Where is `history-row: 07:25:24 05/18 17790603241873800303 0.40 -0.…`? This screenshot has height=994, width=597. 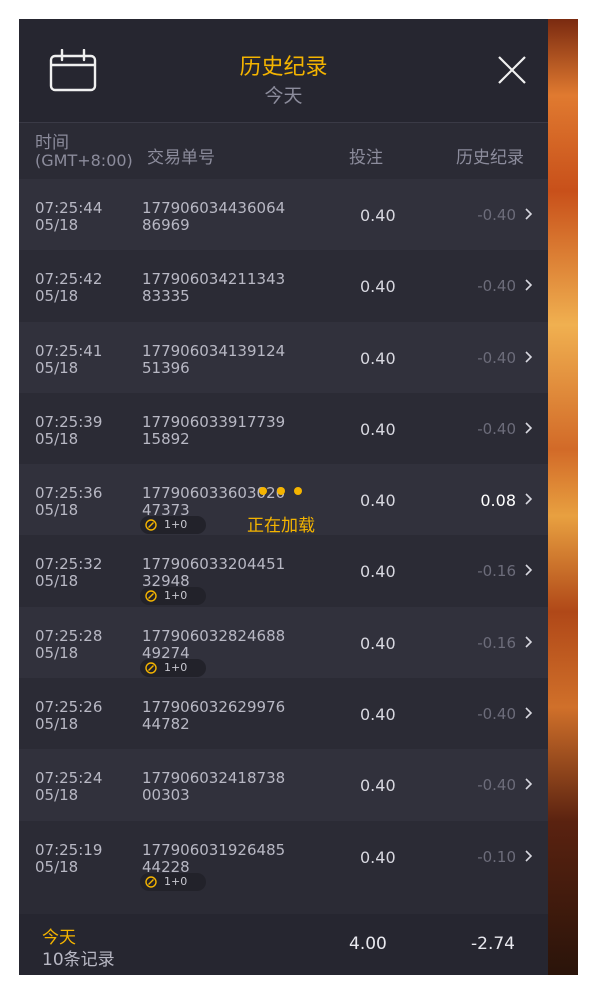 history-row: 07:25:24 05/18 17790603241873800303 0.40 -0.… is located at coordinates (283, 785).